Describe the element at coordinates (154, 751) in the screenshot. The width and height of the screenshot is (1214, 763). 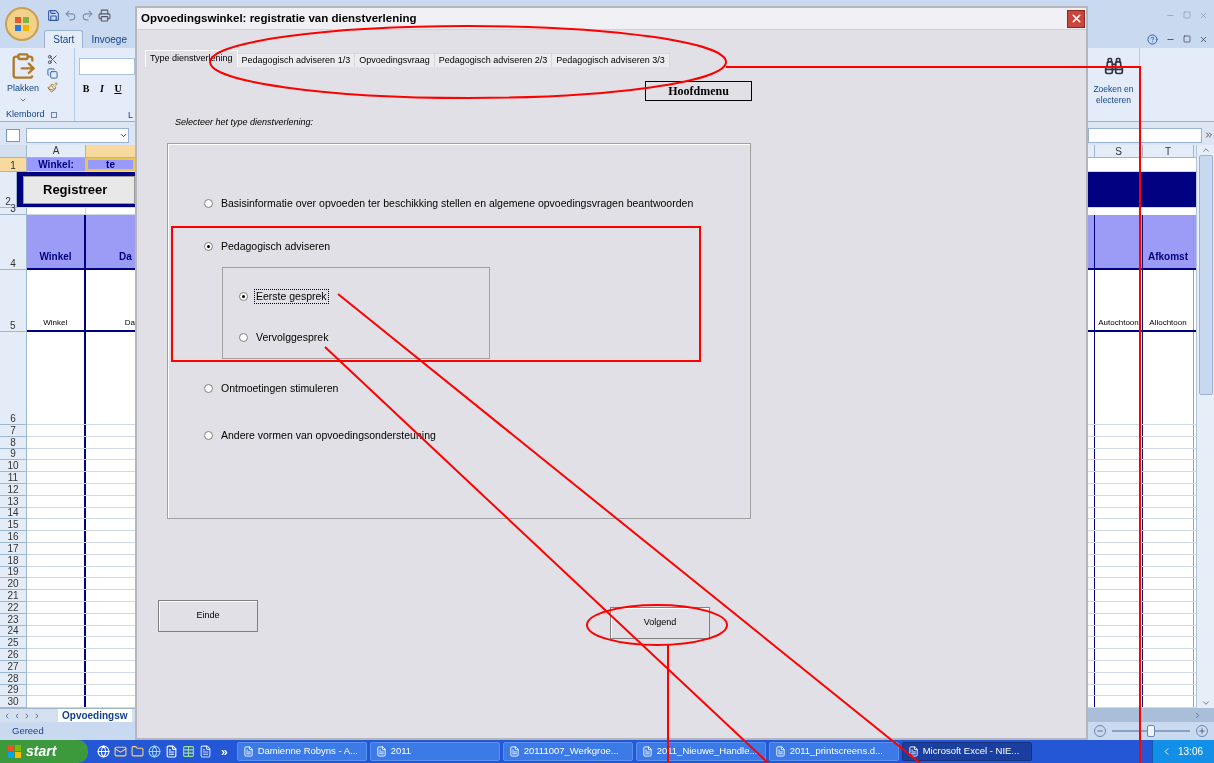
I see `globe-icon` at that location.